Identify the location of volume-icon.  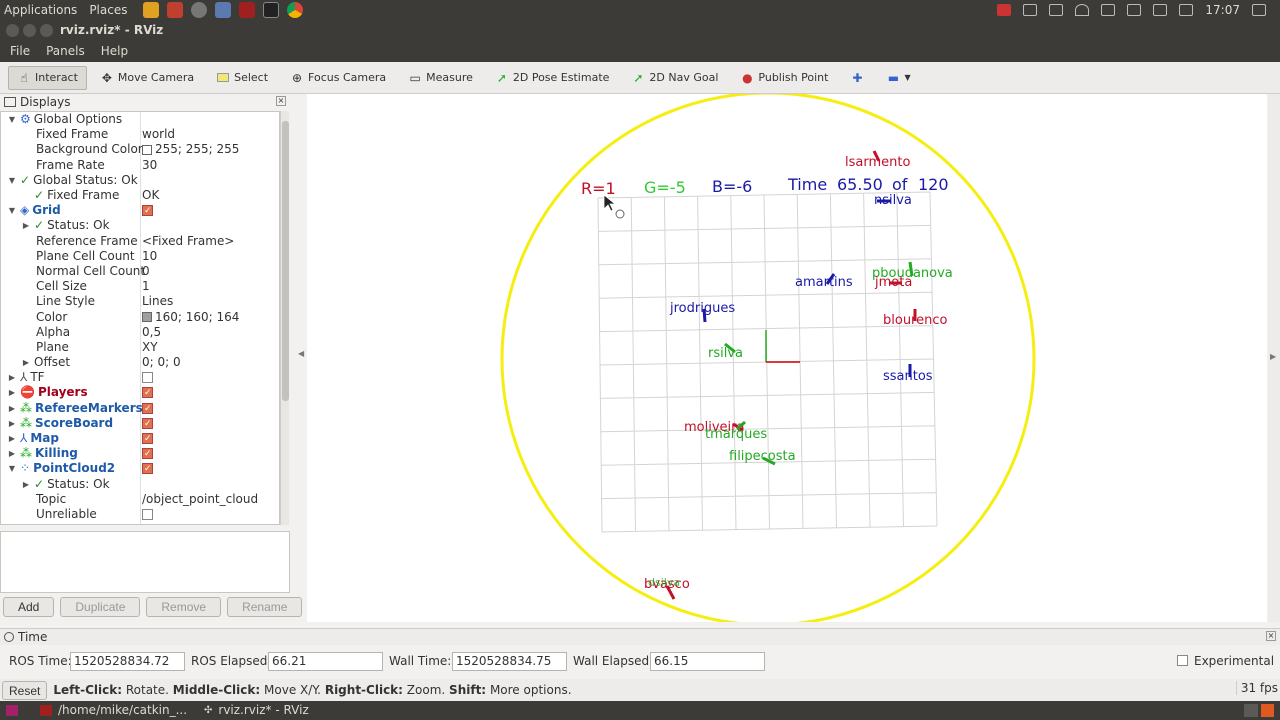
(1186, 10).